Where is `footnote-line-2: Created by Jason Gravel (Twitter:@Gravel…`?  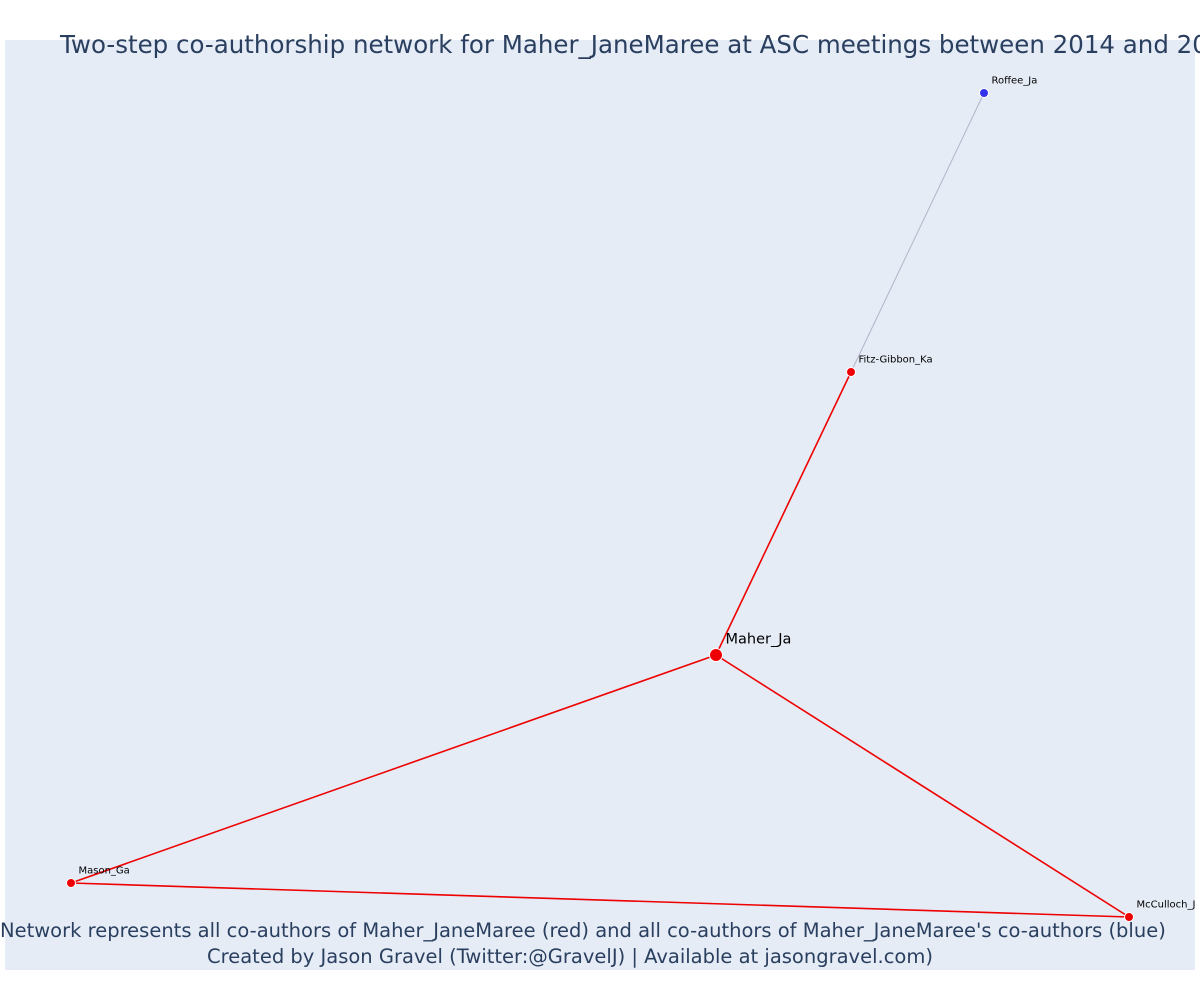 footnote-line-2: Created by Jason Gravel (Twitter:@Gravel… is located at coordinates (570, 956).